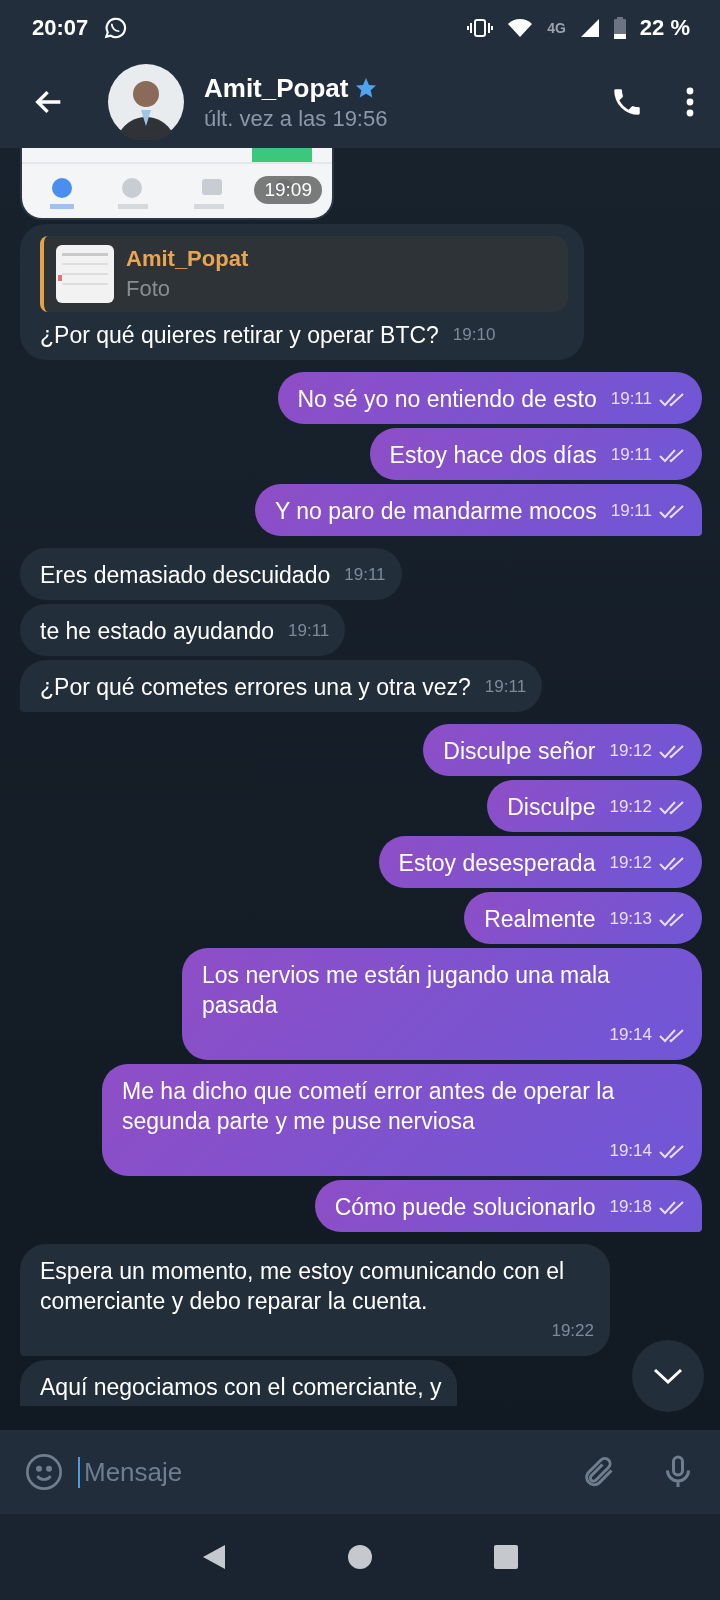  I want to click on chat-app-icon, so click(115, 28).